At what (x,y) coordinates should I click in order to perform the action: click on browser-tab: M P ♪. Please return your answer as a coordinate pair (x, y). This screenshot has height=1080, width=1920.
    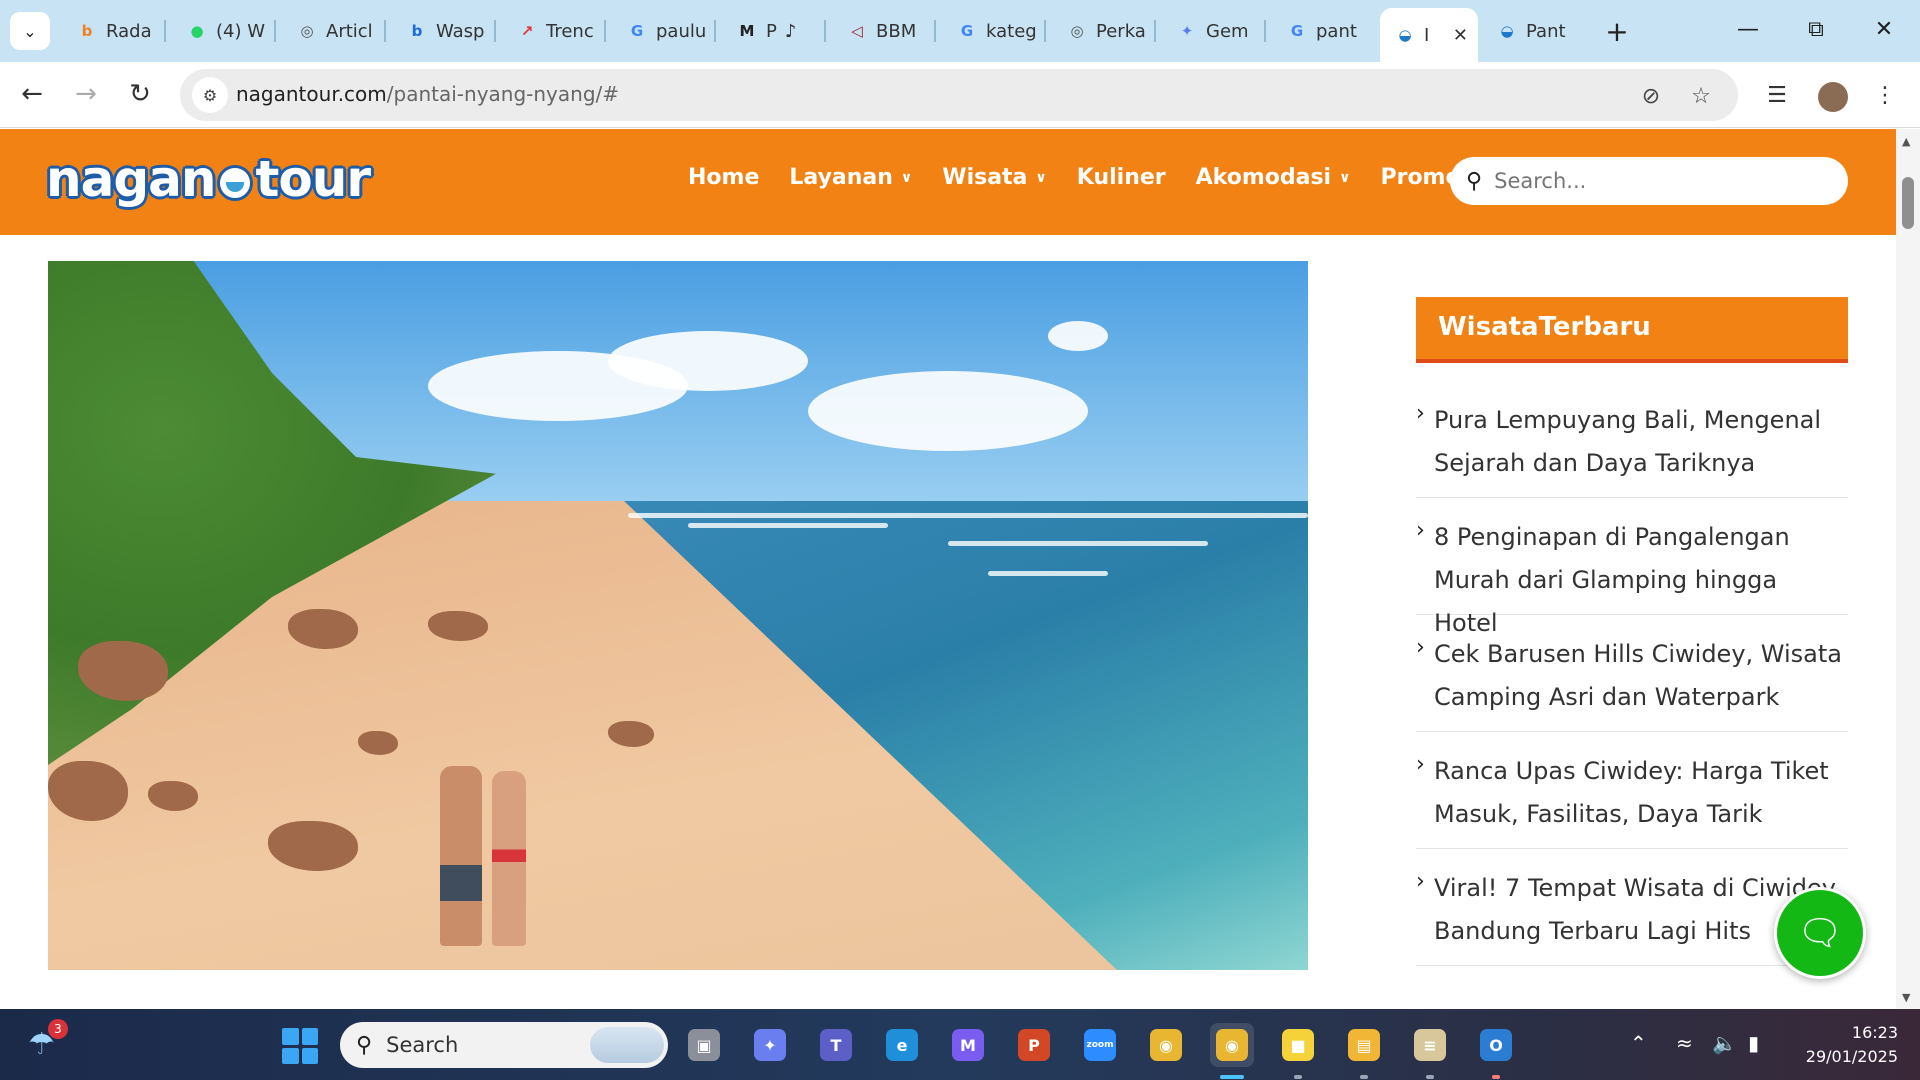
    Looking at the image, I should click on (770, 31).